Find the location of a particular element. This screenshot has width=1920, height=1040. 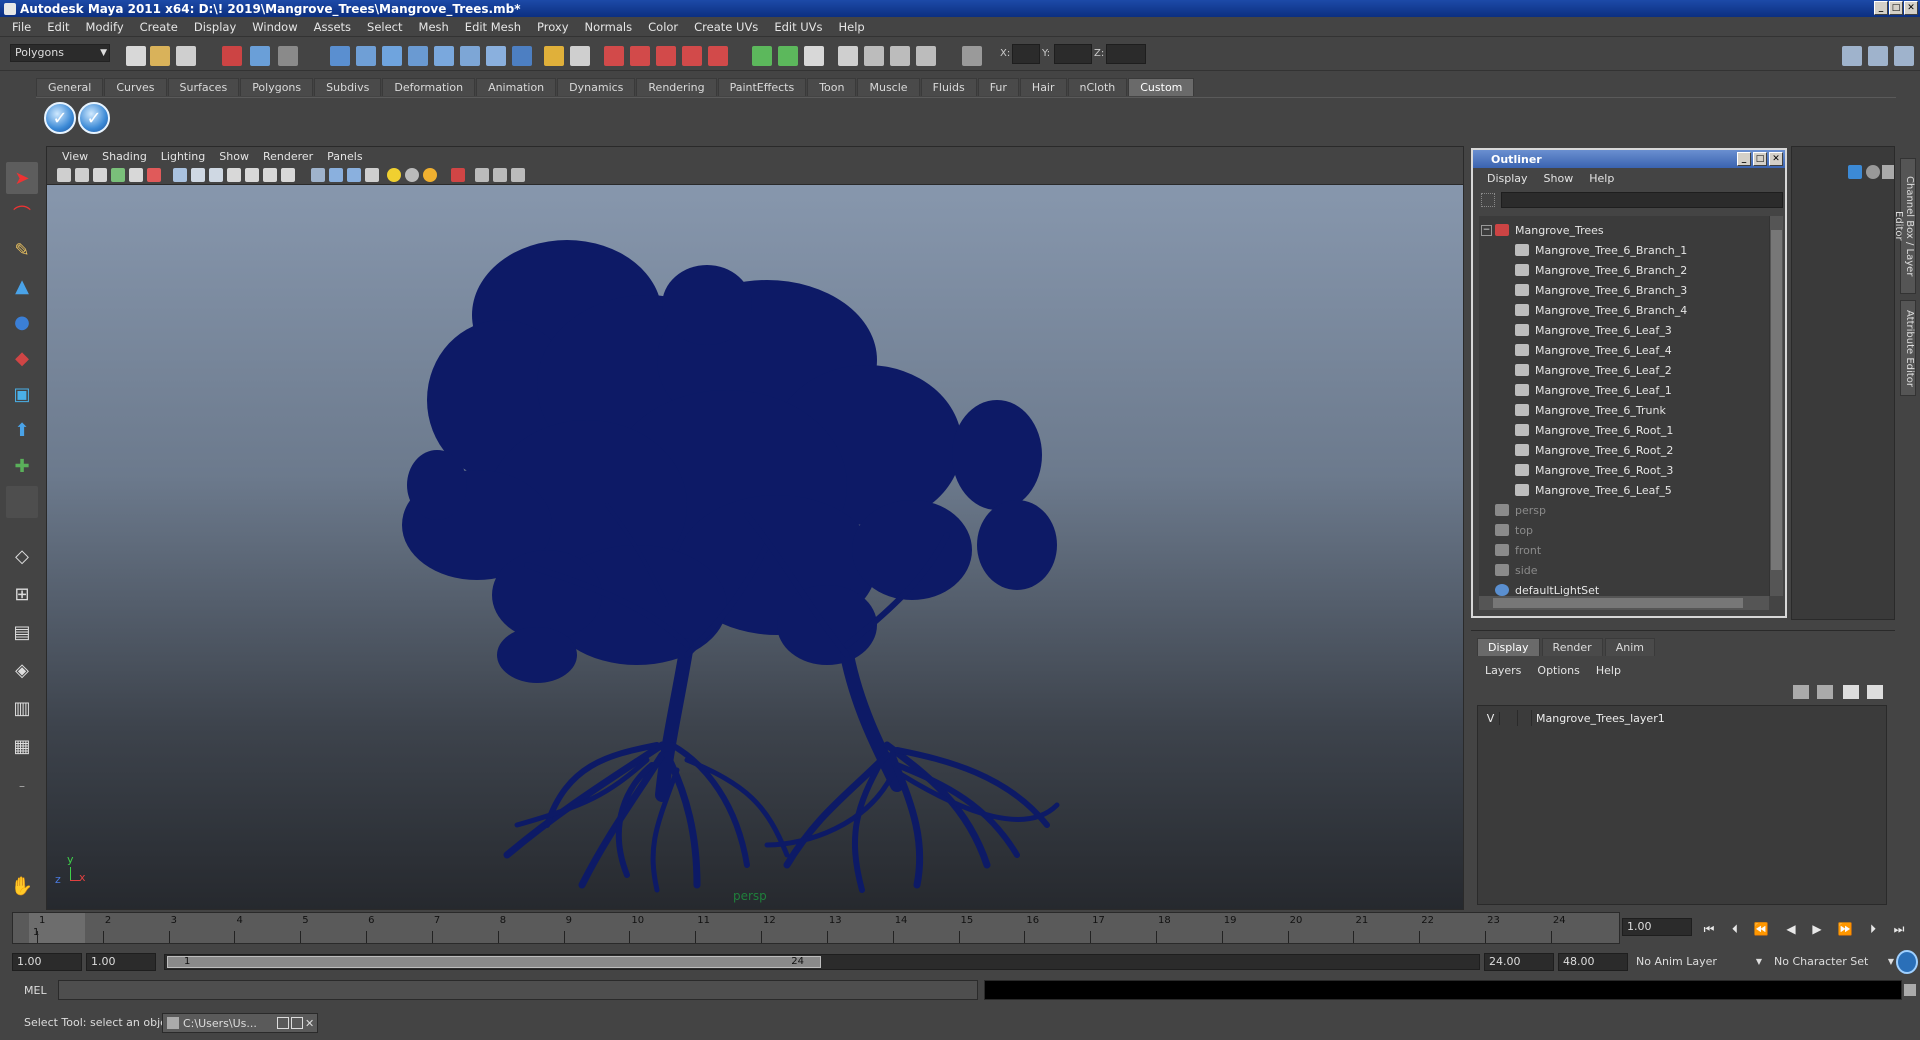

shelf-tab-curves: Curves is located at coordinates (135, 87).